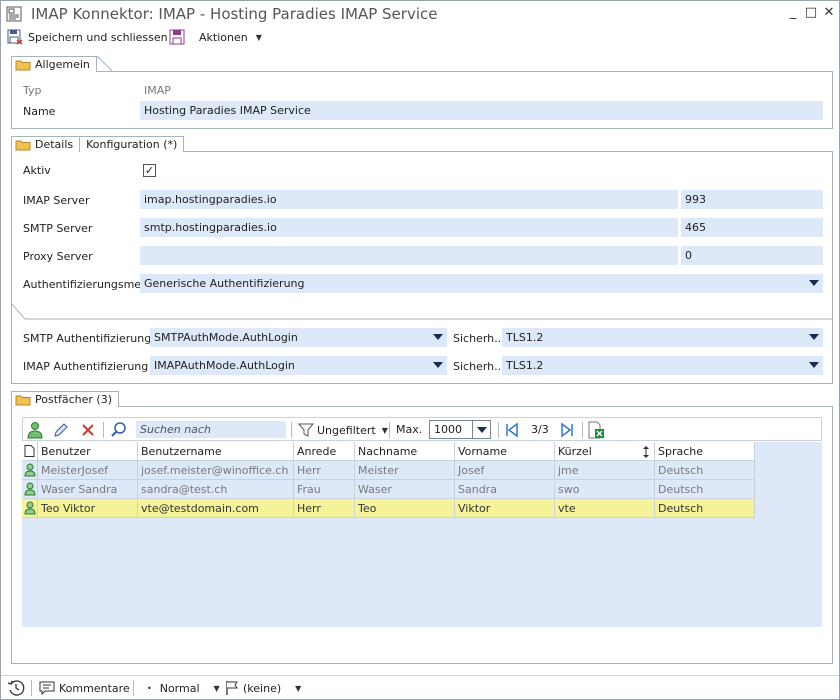 The height and width of the screenshot is (700, 840). Describe the element at coordinates (216, 489) in the screenshot. I see `cell-benutzername: sandra@test.ch` at that location.